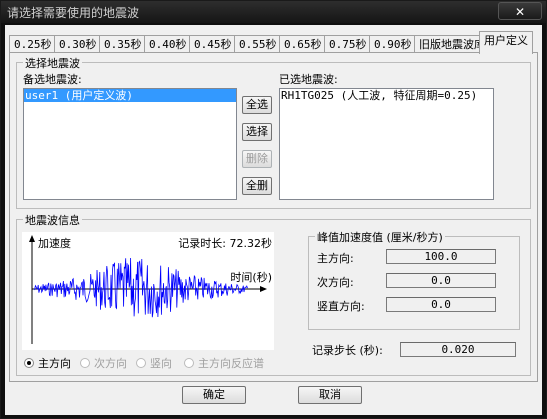 The width and height of the screenshot is (547, 419). What do you see at coordinates (78, 44) in the screenshot?
I see `tab-0-30: 0.30秒` at bounding box center [78, 44].